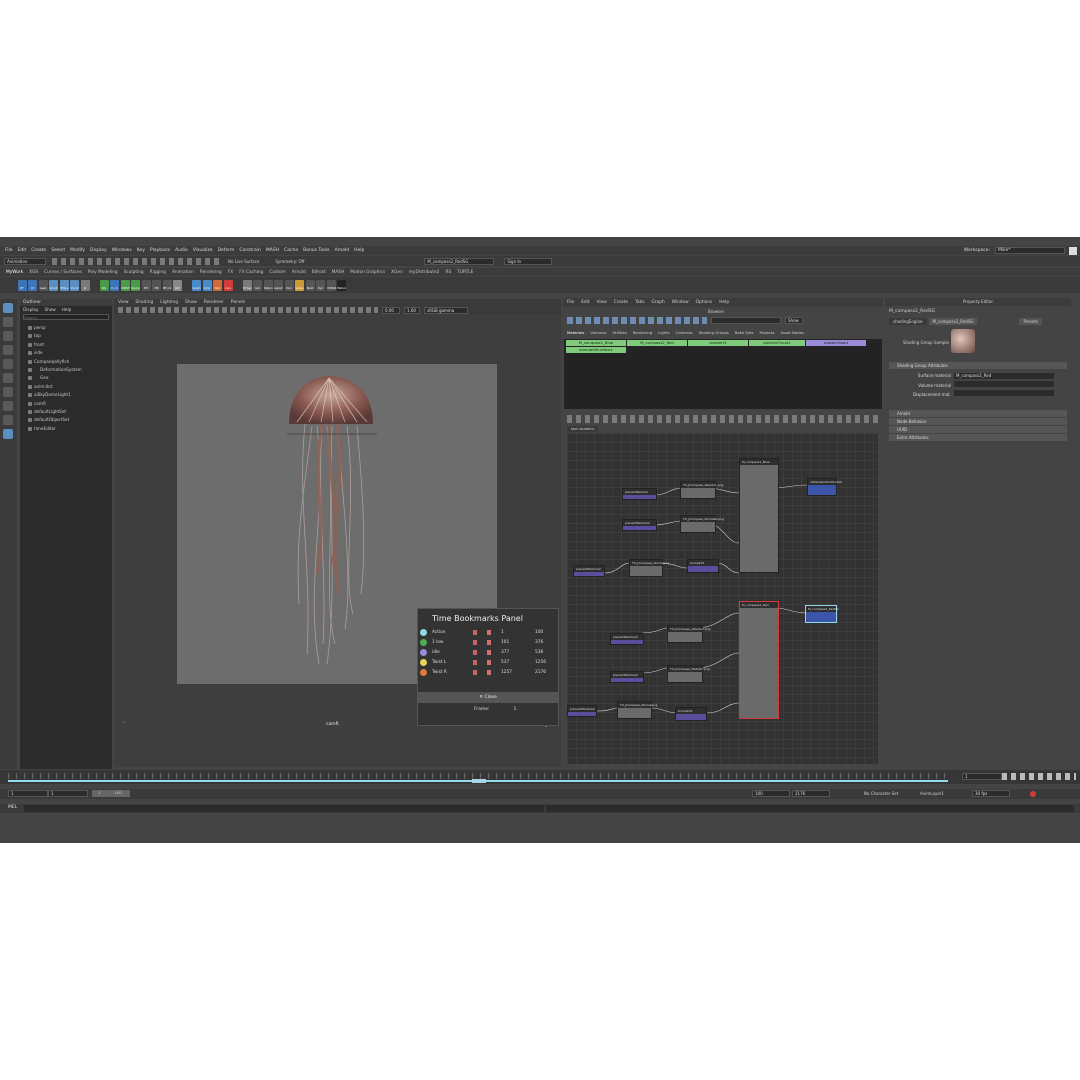 The width and height of the screenshot is (1080, 1080). Describe the element at coordinates (602, 302) in the screenshot. I see `hs-menu-view: View` at that location.